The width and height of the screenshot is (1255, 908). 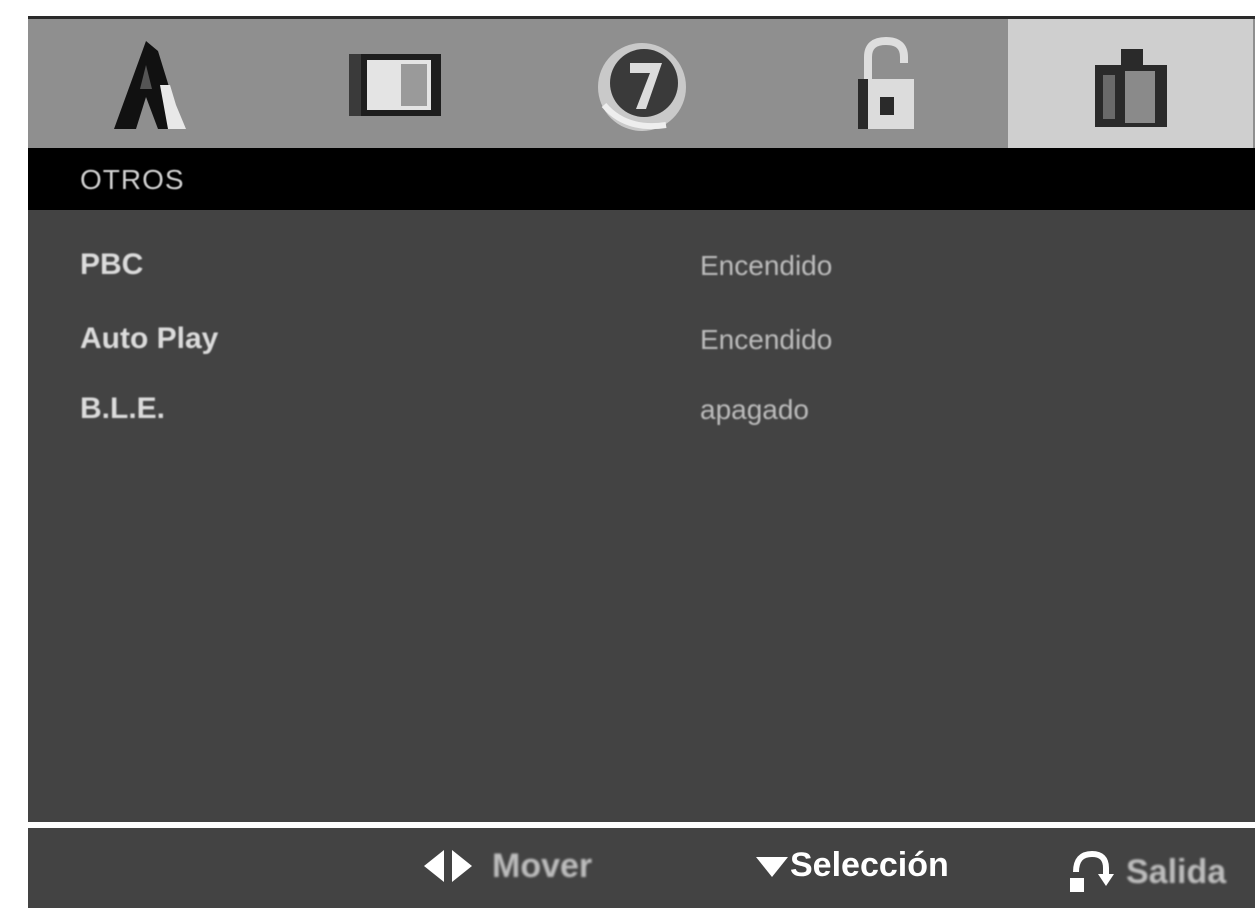 I want to click on setting-row-auto-play: Auto Play Encendido, so click(x=641, y=339).